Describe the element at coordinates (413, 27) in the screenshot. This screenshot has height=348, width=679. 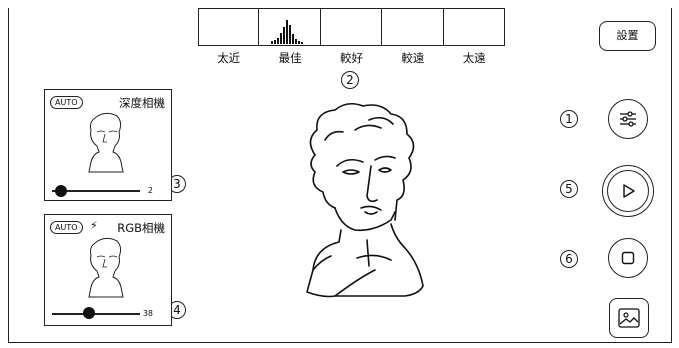
I see `histogram-cell-far` at that location.